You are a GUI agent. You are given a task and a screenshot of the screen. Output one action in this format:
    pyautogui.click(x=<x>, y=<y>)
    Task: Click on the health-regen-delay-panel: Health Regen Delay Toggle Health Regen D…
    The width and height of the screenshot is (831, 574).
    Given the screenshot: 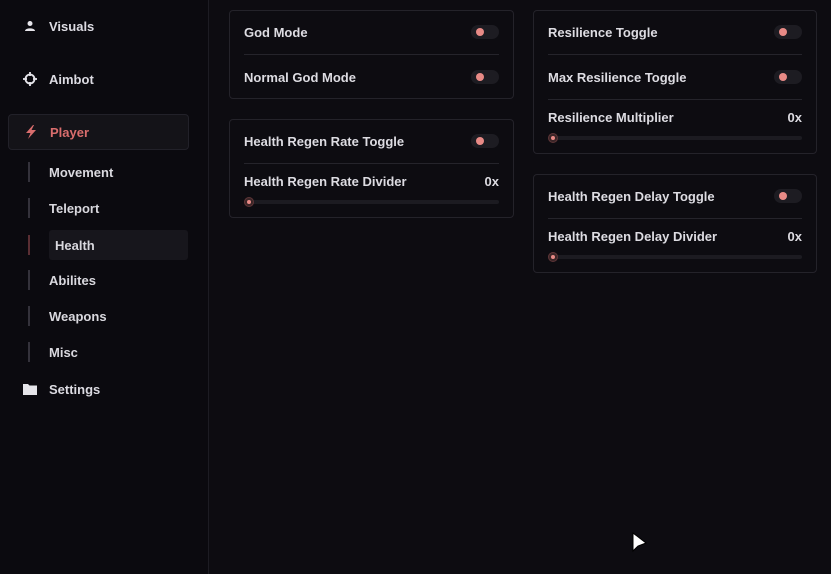 What is the action you would take?
    pyautogui.click(x=675, y=223)
    